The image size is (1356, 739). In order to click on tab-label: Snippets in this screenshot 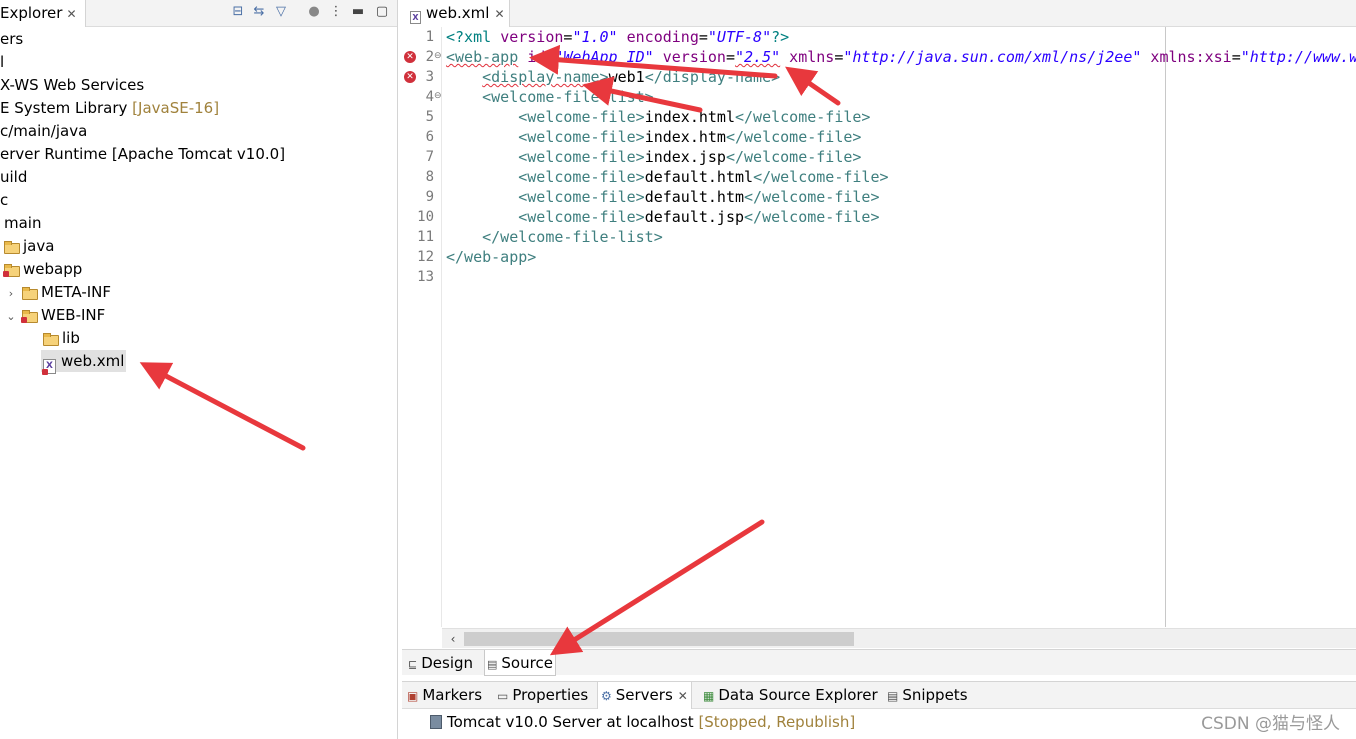, I will do `click(935, 695)`.